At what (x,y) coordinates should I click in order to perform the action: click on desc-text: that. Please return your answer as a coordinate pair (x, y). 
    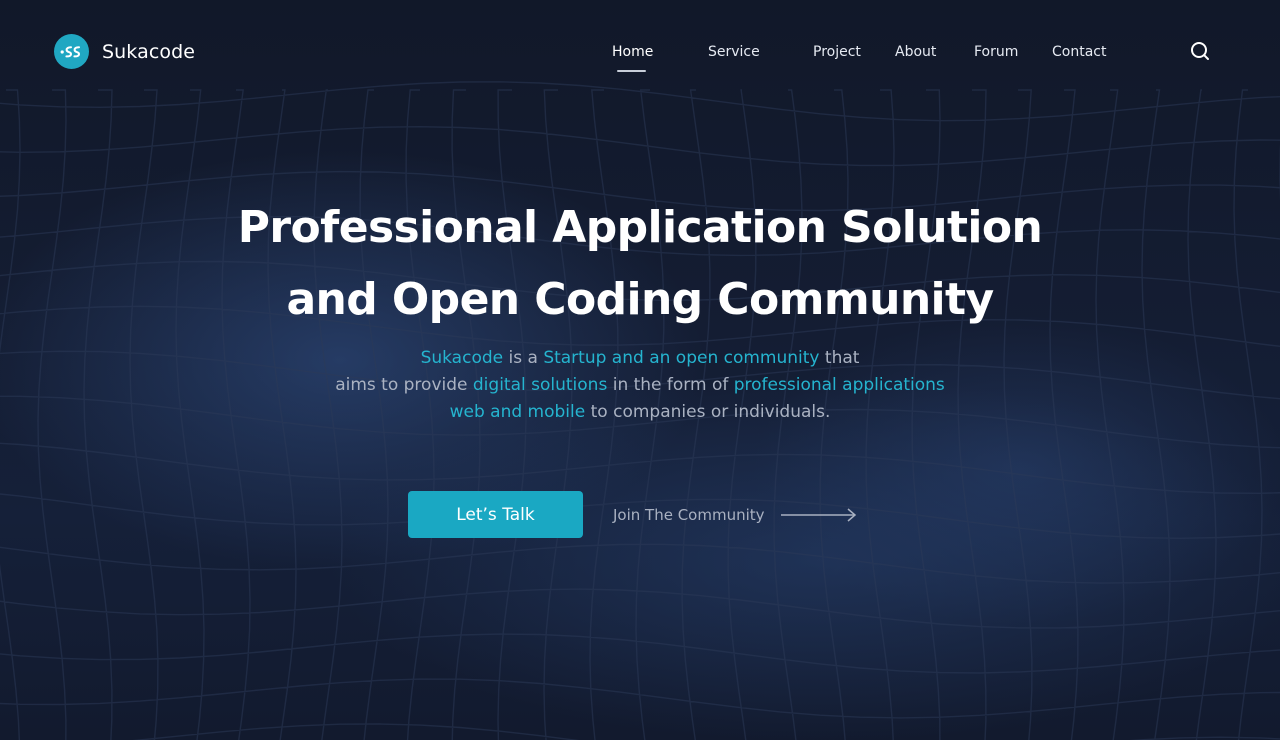
    Looking at the image, I should click on (839, 358).